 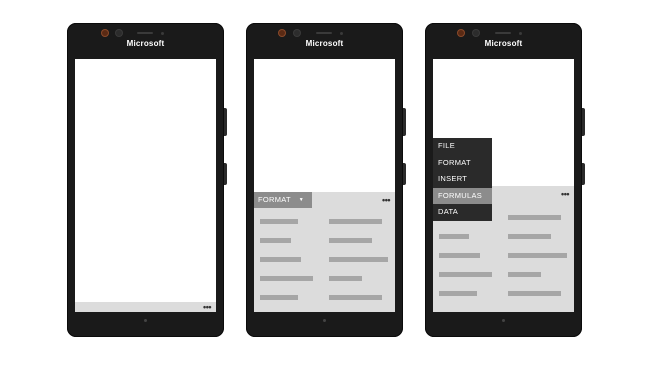 What do you see at coordinates (462, 212) in the screenshot?
I see `menu-item-data: DATA` at bounding box center [462, 212].